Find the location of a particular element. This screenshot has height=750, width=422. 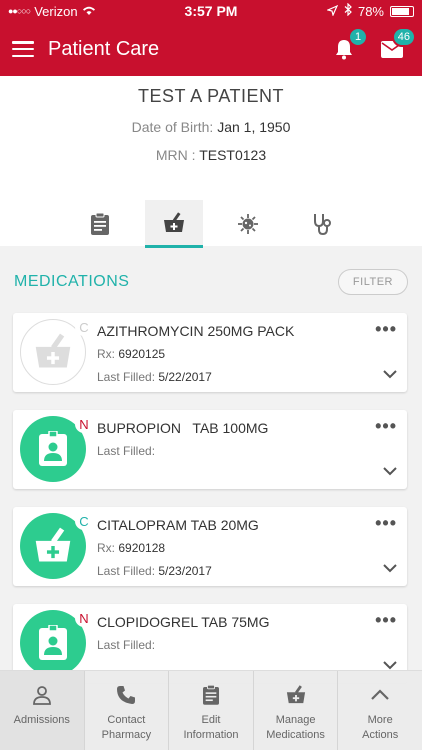

dob-label: Date of Birth: is located at coordinates (172, 127).